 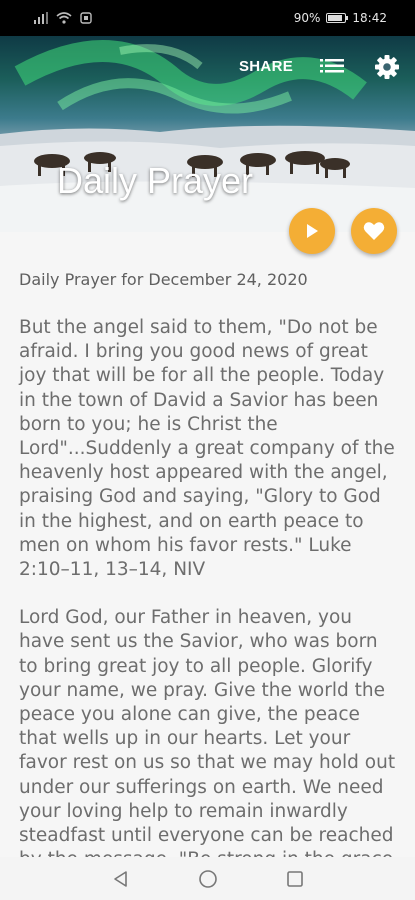 I want to click on share-button: SHARE, so click(x=266, y=66).